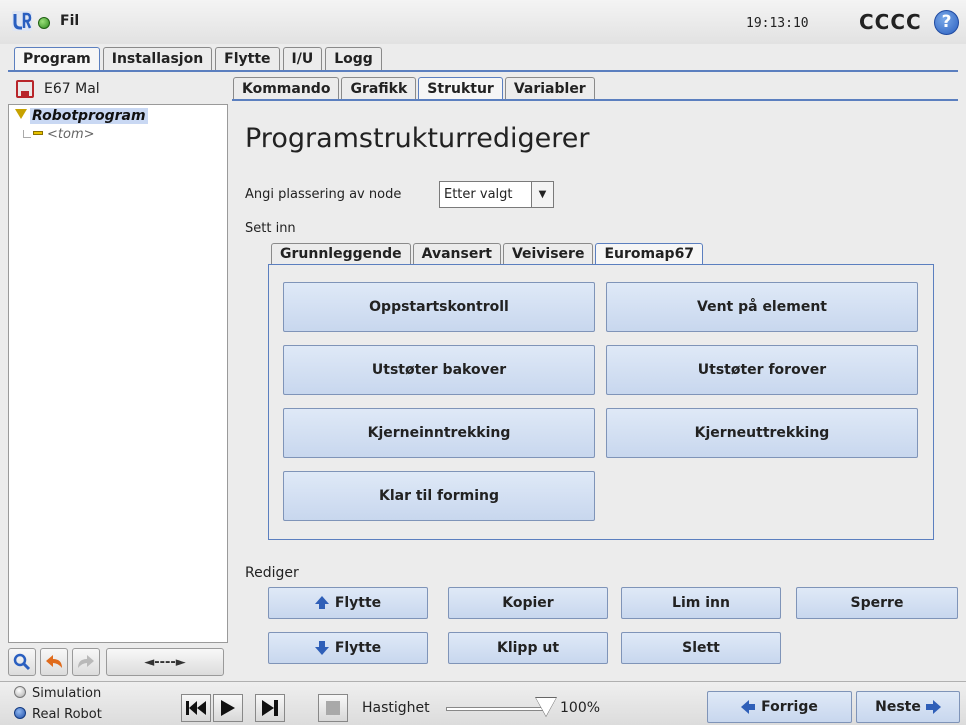  I want to click on move-down-button: Flytte, so click(348, 648).